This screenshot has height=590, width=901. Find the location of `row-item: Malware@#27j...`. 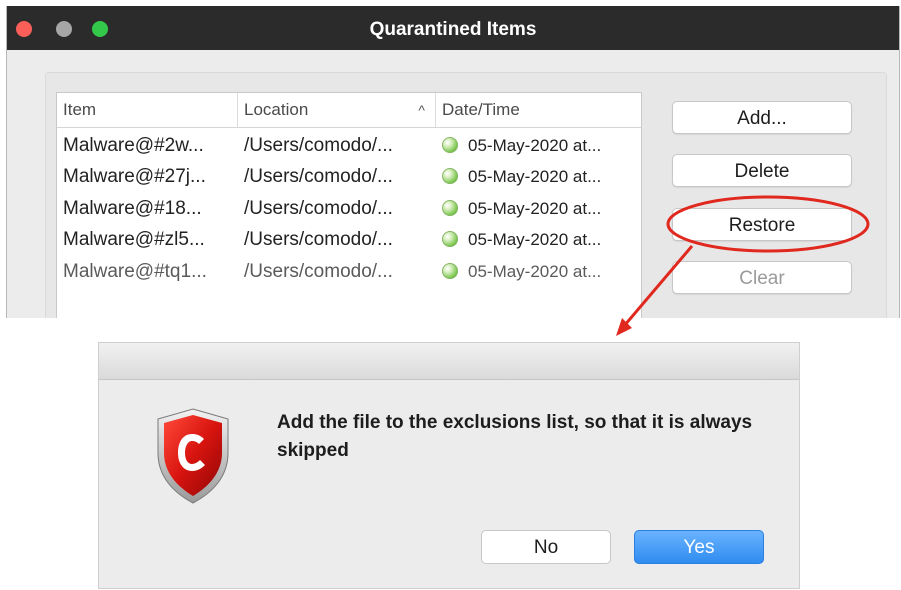

row-item: Malware@#27j... is located at coordinates (134, 176).